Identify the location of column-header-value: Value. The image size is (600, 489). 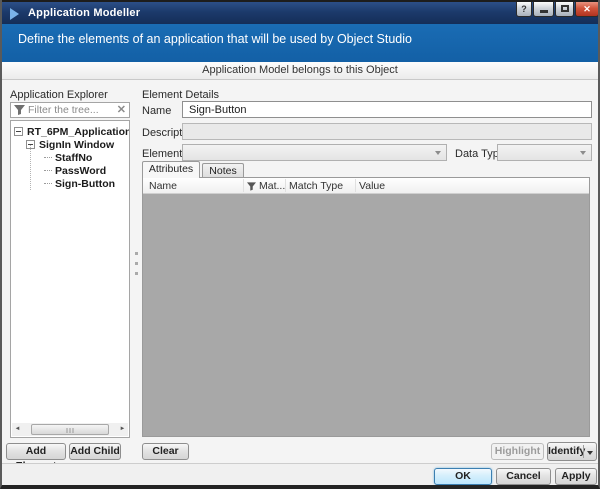
(372, 186).